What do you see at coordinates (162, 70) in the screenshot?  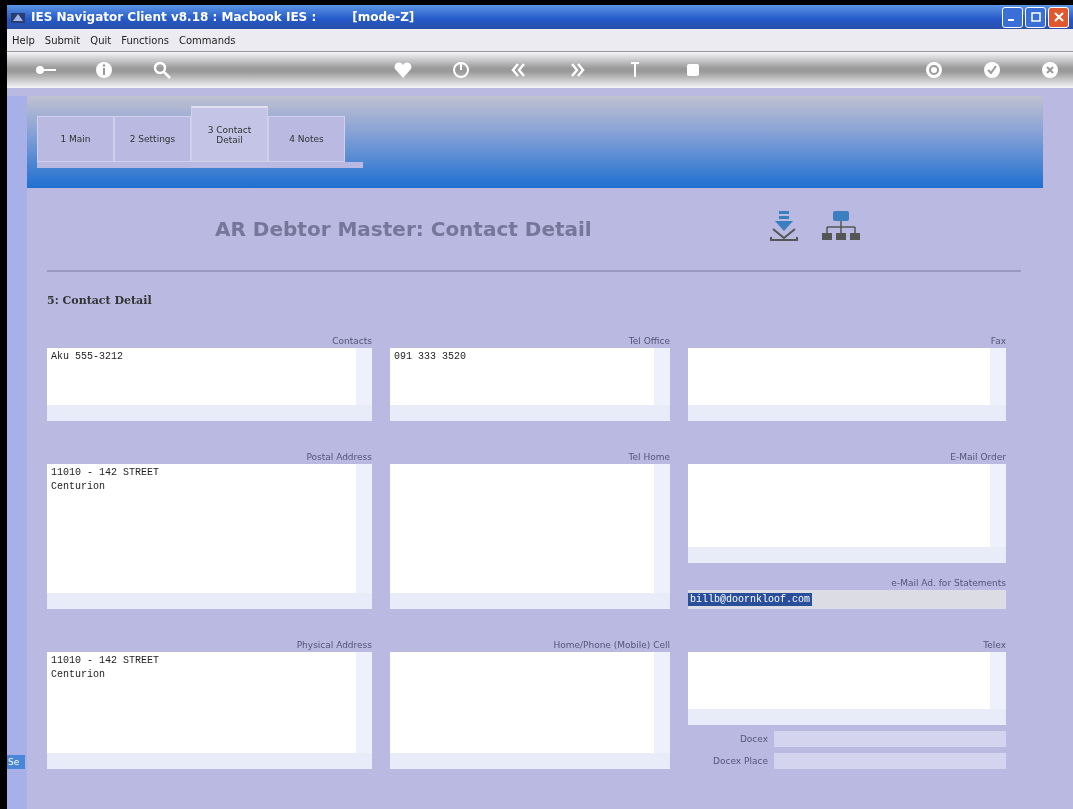 I see `search-icon` at bounding box center [162, 70].